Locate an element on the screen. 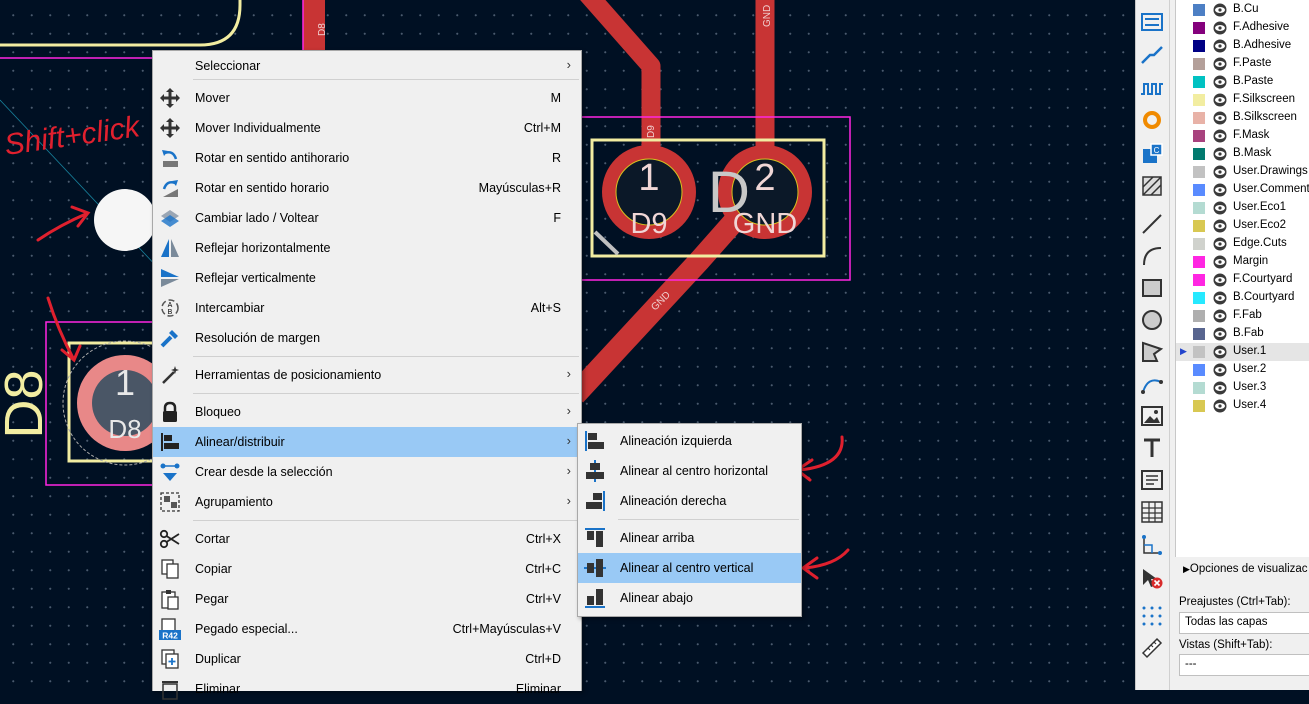 This screenshot has height=704, width=1309. rectangle-icon is located at coordinates (1152, 288).